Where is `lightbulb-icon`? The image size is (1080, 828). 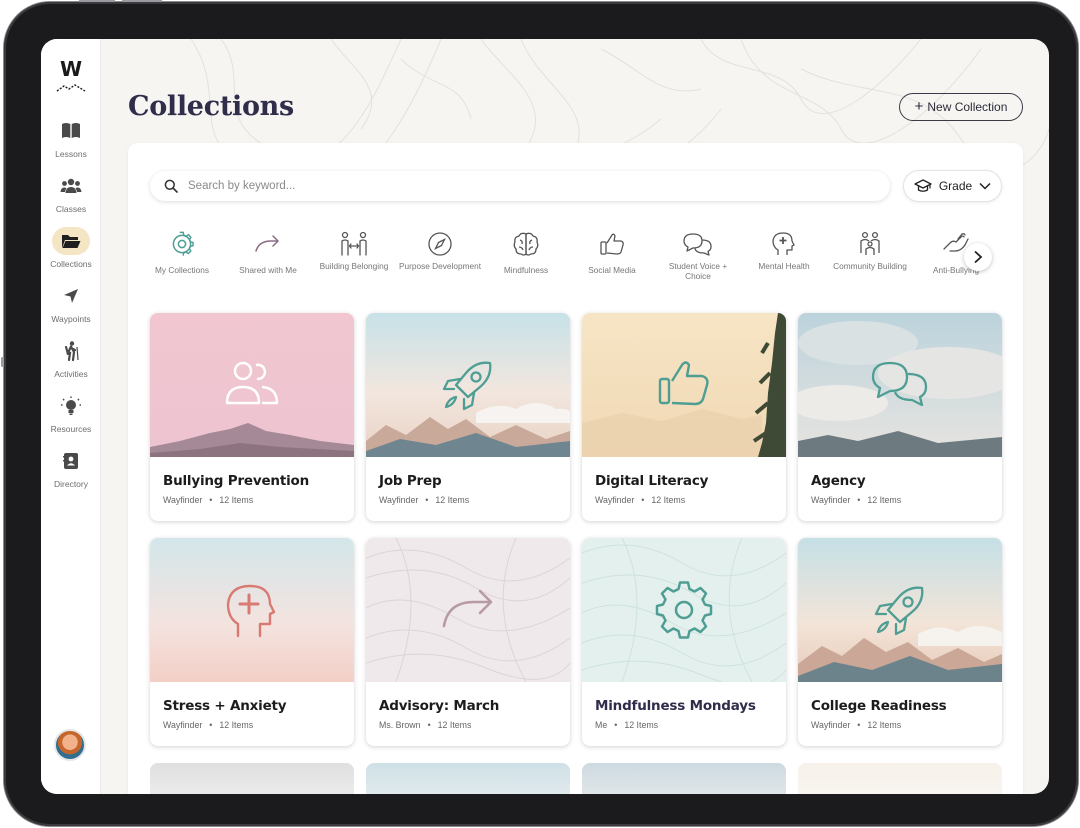
lightbulb-icon is located at coordinates (71, 405).